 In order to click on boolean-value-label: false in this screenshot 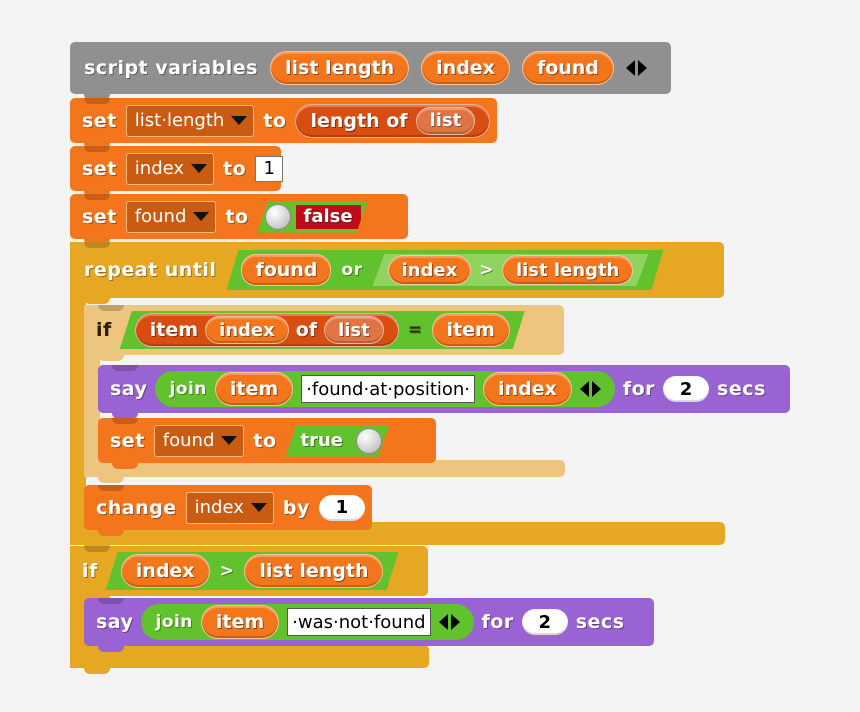, I will do `click(328, 217)`.